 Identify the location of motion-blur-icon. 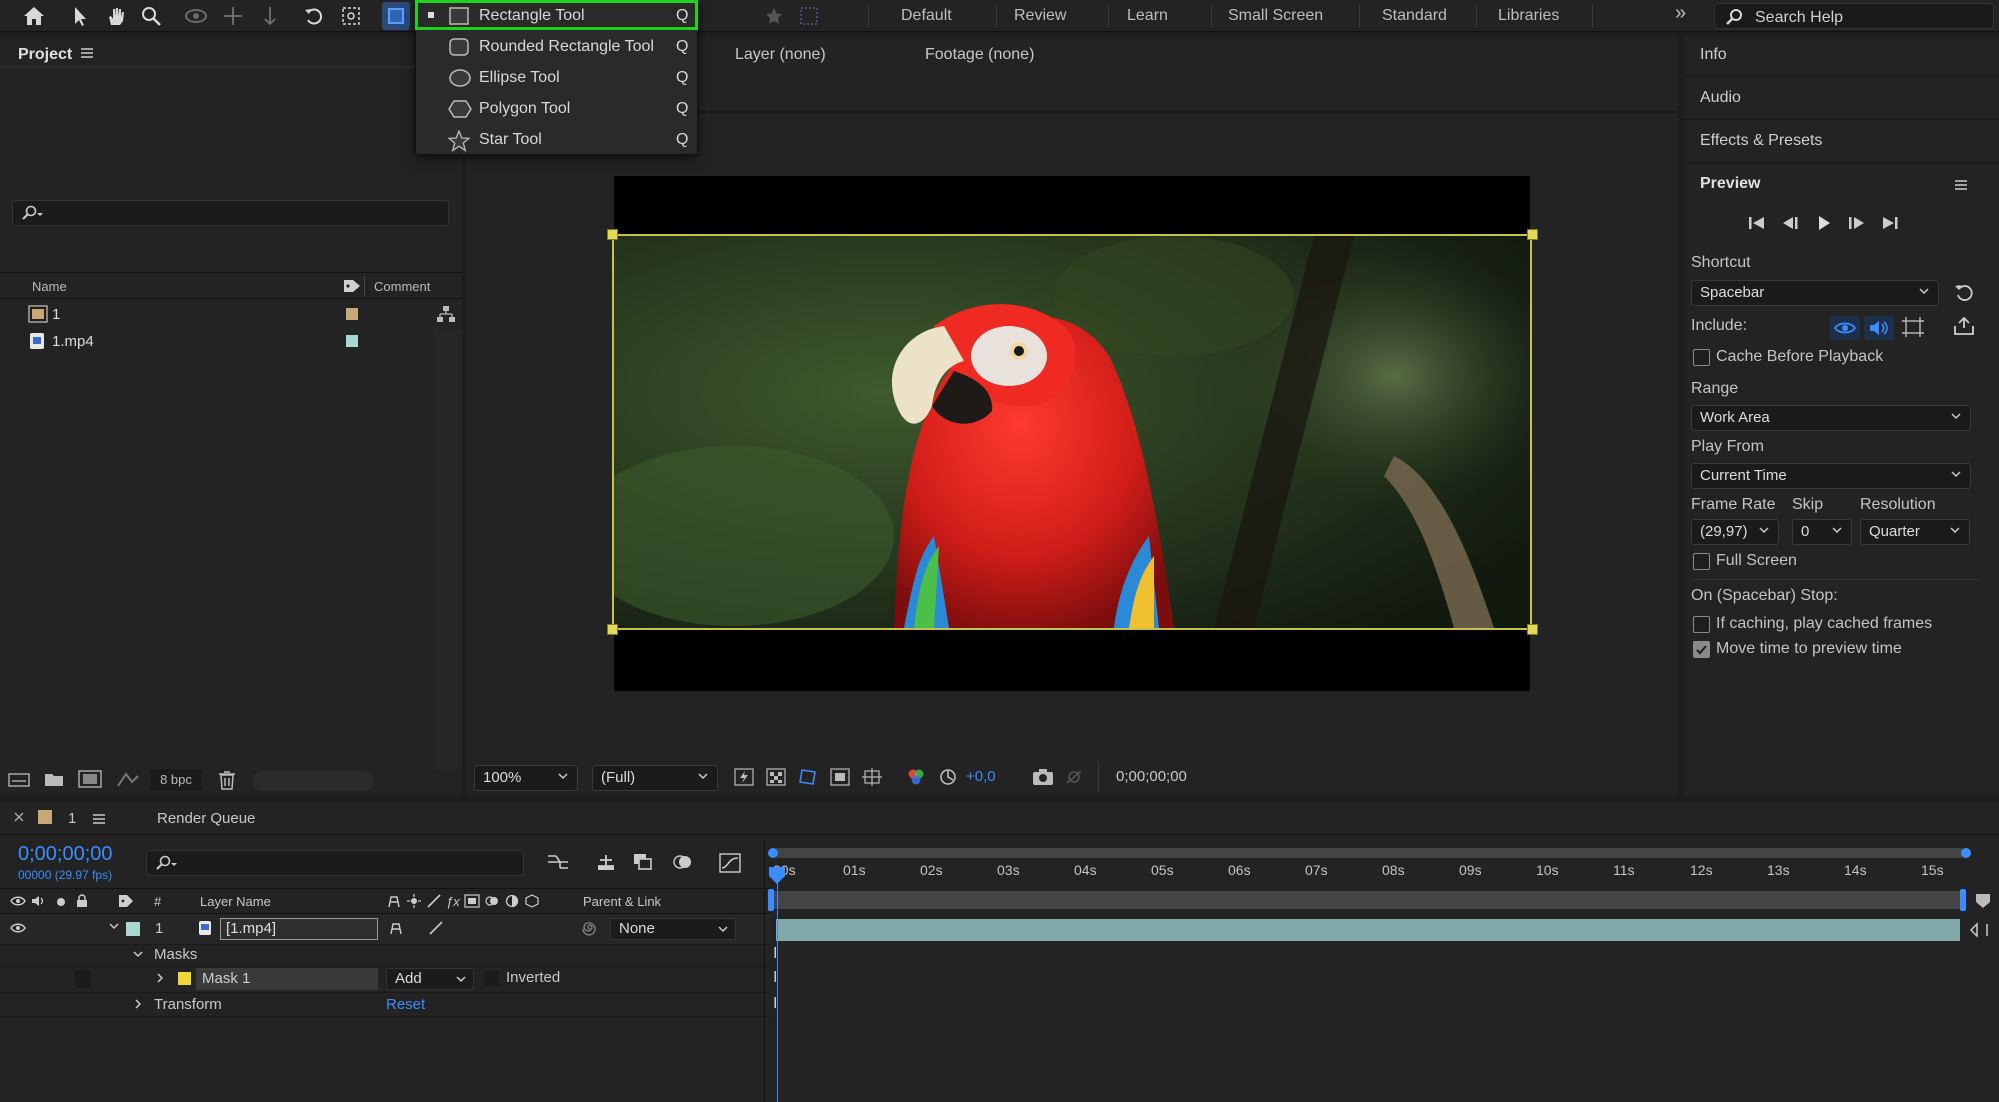
(682, 862).